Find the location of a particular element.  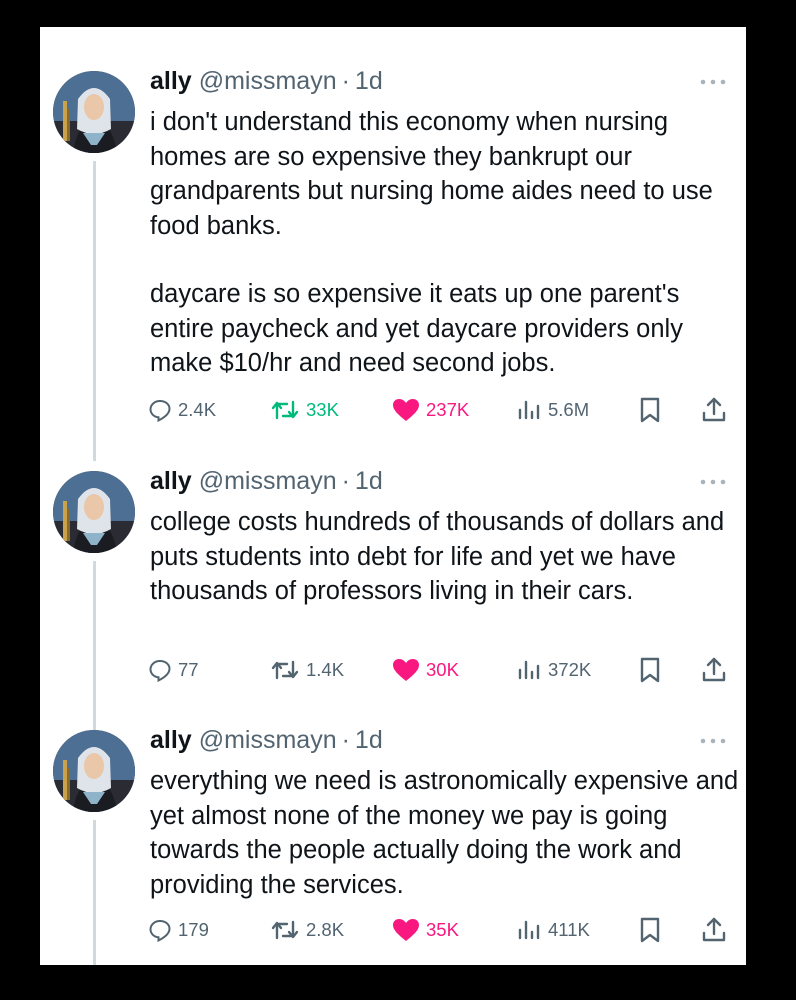

like-count: 237K is located at coordinates (448, 409).